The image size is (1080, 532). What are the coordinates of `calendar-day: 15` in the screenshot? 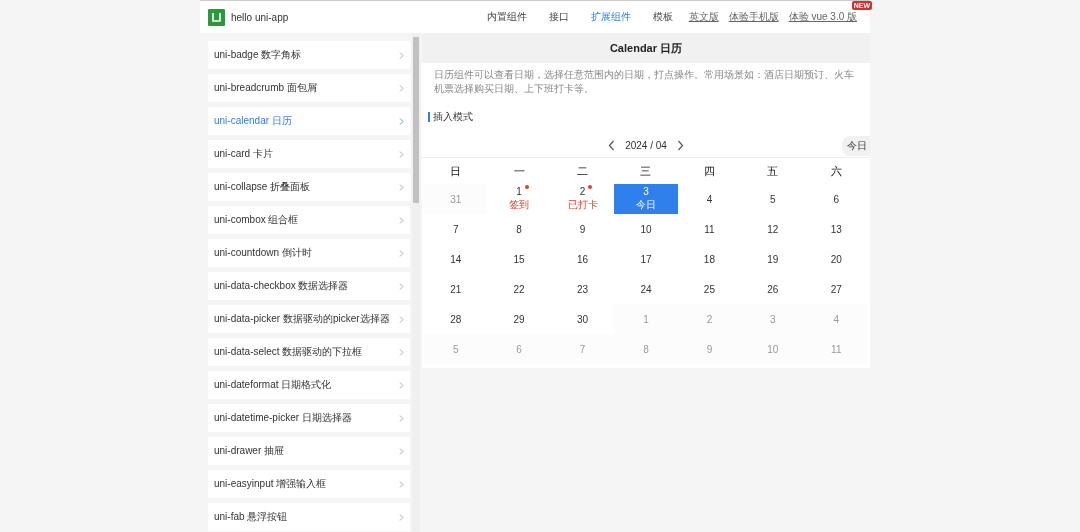 It's located at (519, 259).